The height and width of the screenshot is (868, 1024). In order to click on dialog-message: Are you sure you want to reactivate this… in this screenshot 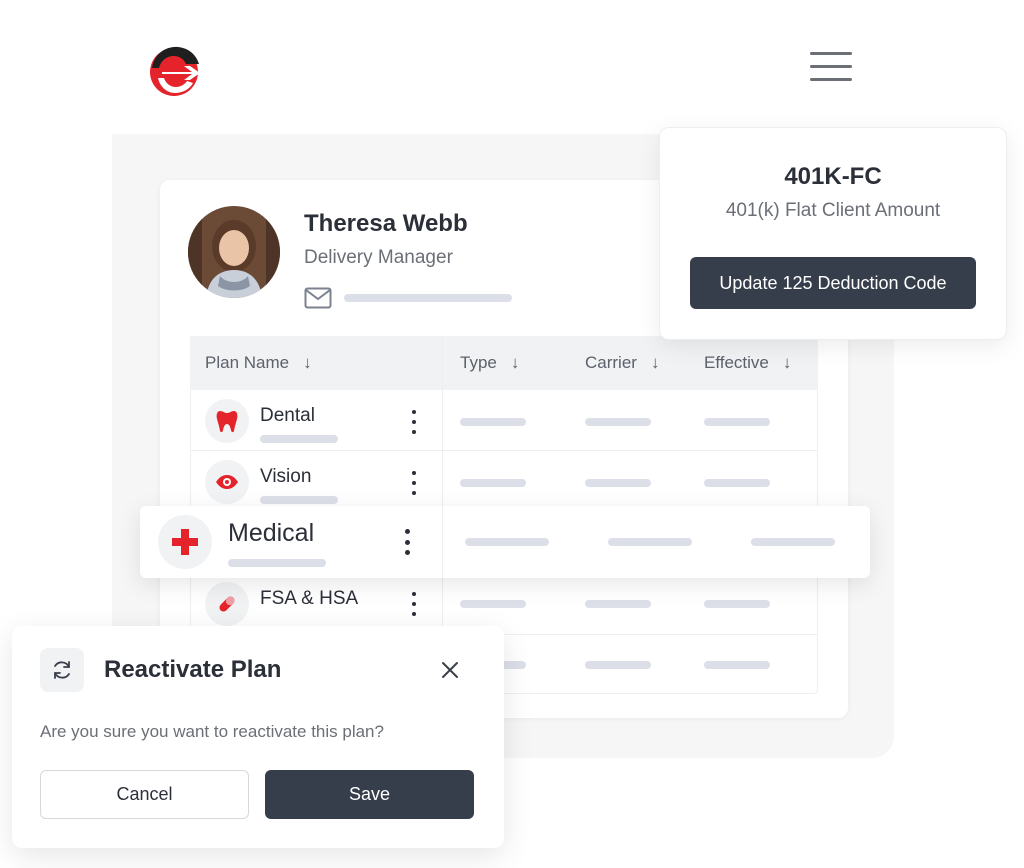, I will do `click(212, 731)`.